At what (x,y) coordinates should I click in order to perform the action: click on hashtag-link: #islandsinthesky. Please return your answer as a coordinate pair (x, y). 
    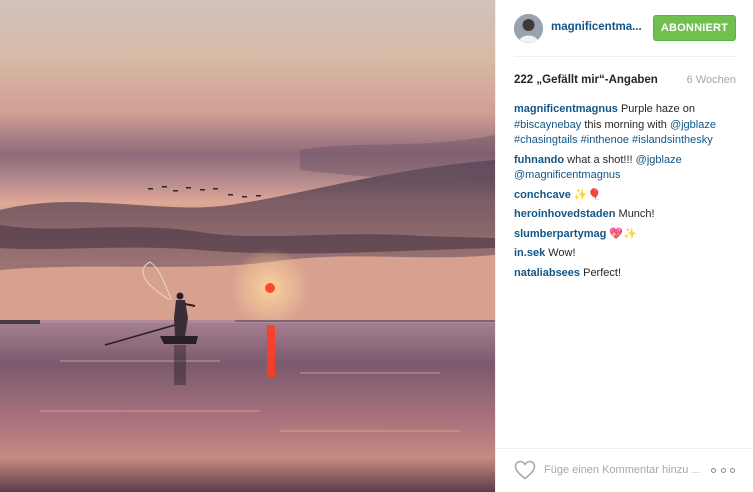
    Looking at the image, I should click on (672, 140).